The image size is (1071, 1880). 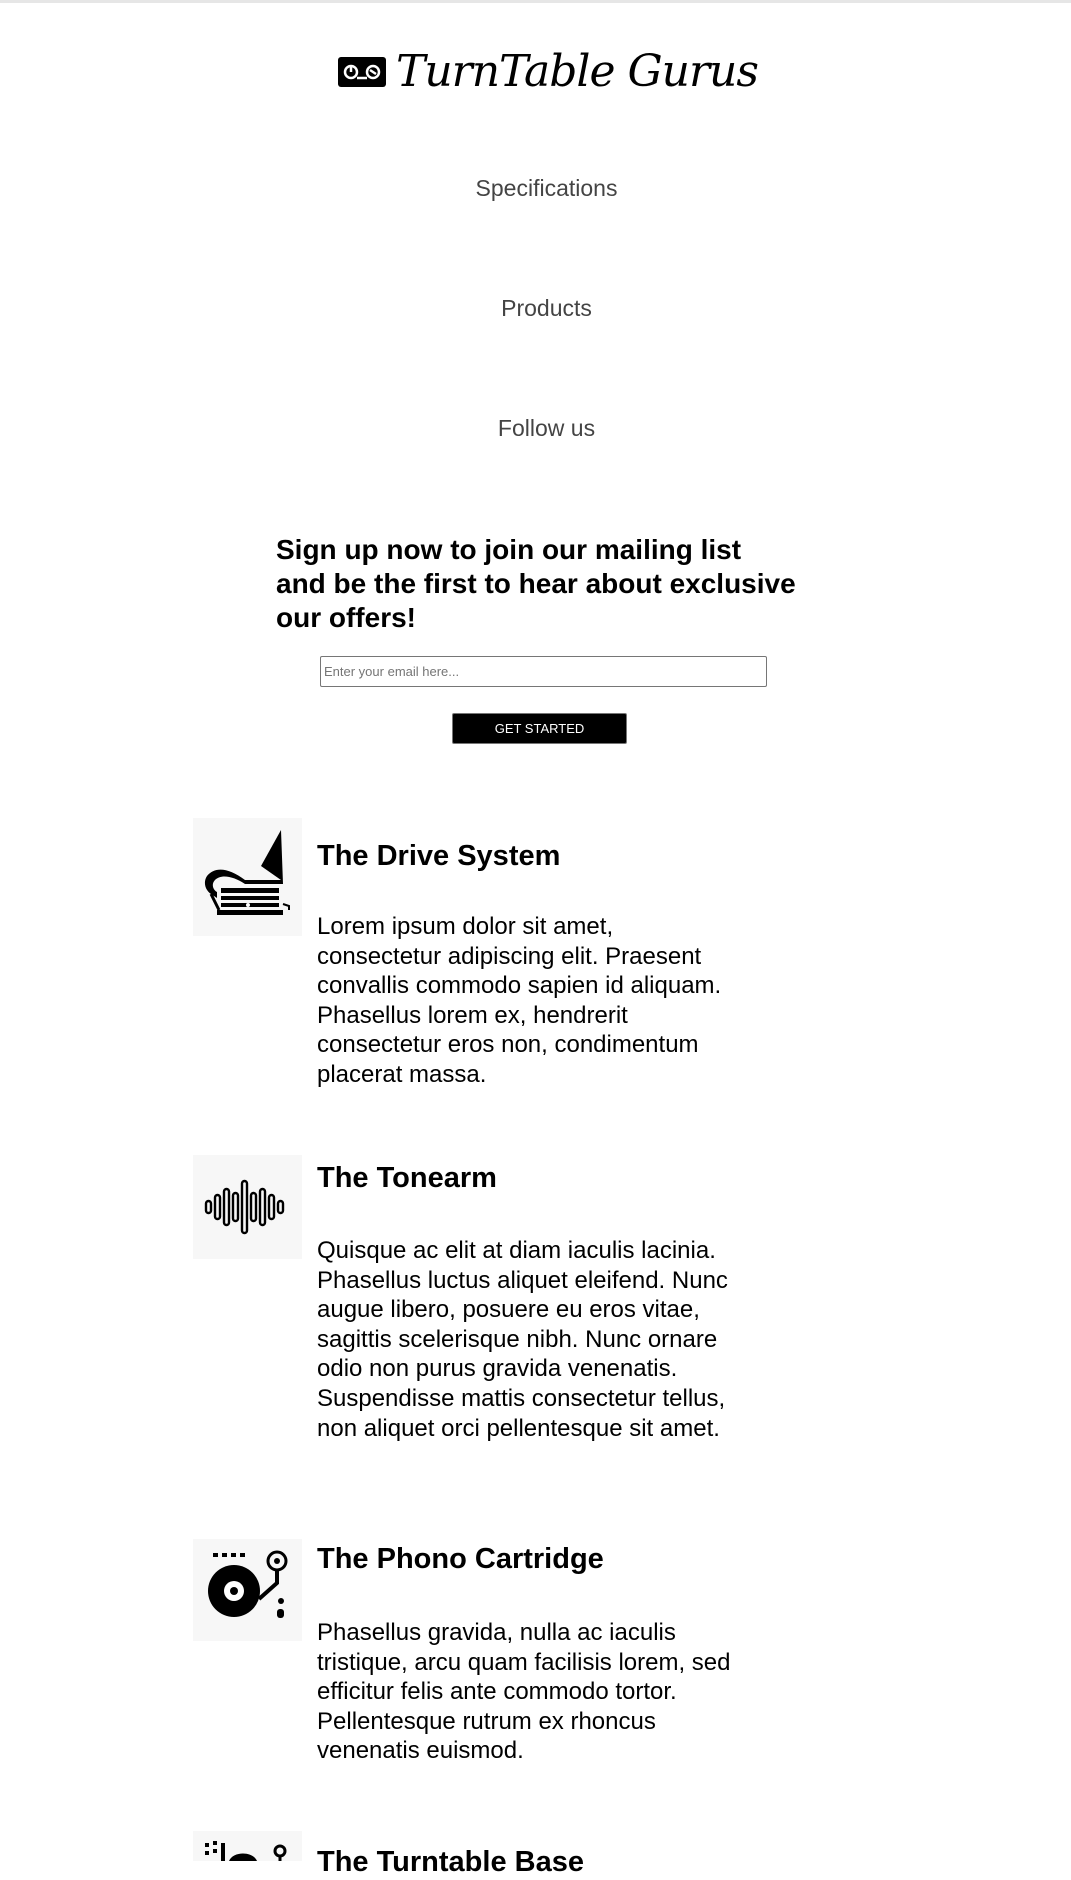 I want to click on feature-title: The Turntable Base, so click(x=450, y=1862).